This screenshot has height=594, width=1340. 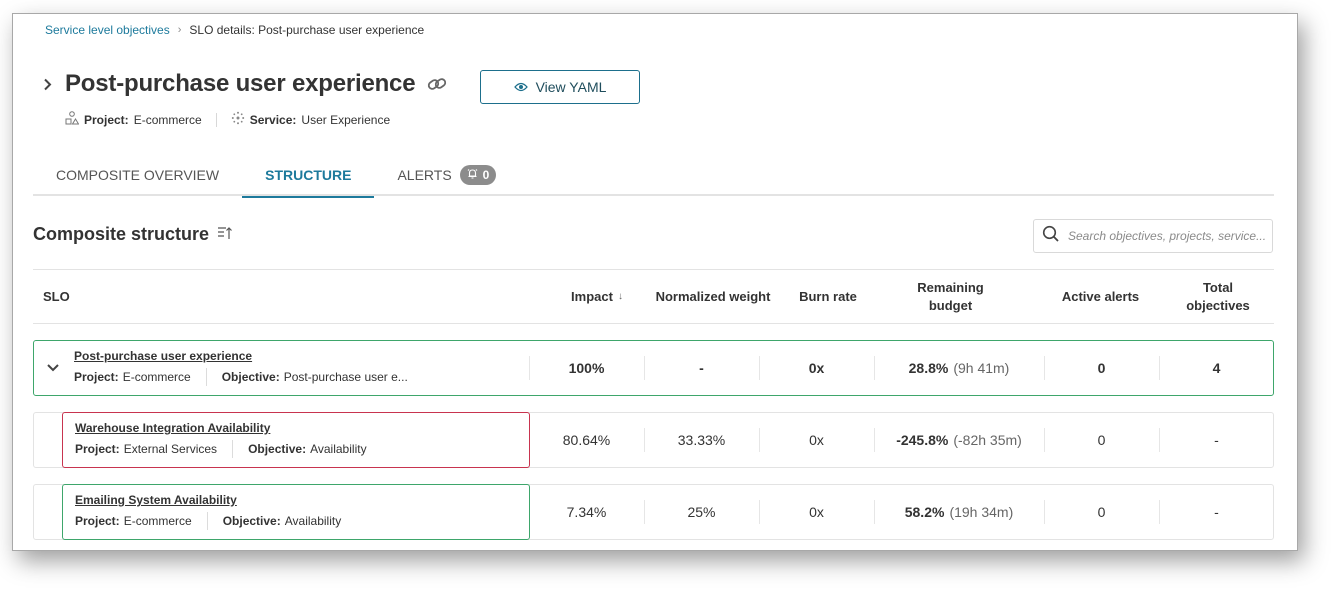 What do you see at coordinates (346, 119) in the screenshot?
I see `service-value: User Experience` at bounding box center [346, 119].